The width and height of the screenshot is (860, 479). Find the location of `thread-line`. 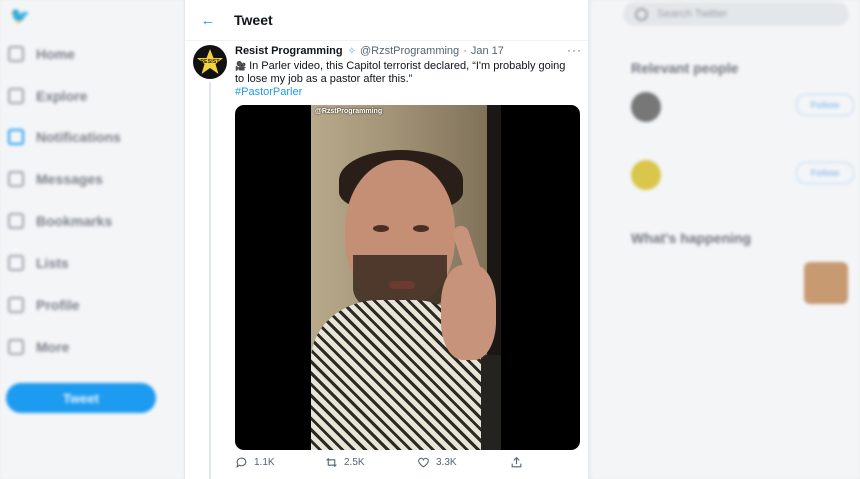

thread-line is located at coordinates (210, 280).